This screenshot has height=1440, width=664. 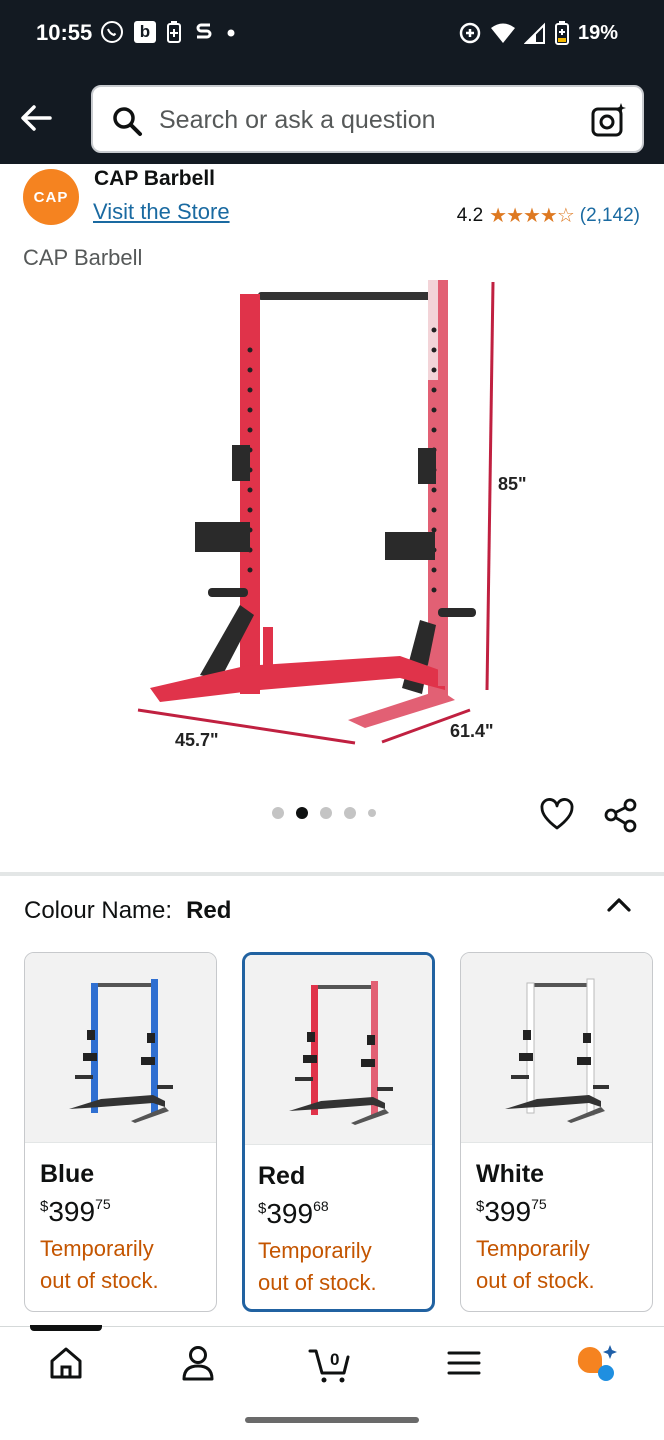 I want to click on image-carousel-dots, so click(x=324, y=813).